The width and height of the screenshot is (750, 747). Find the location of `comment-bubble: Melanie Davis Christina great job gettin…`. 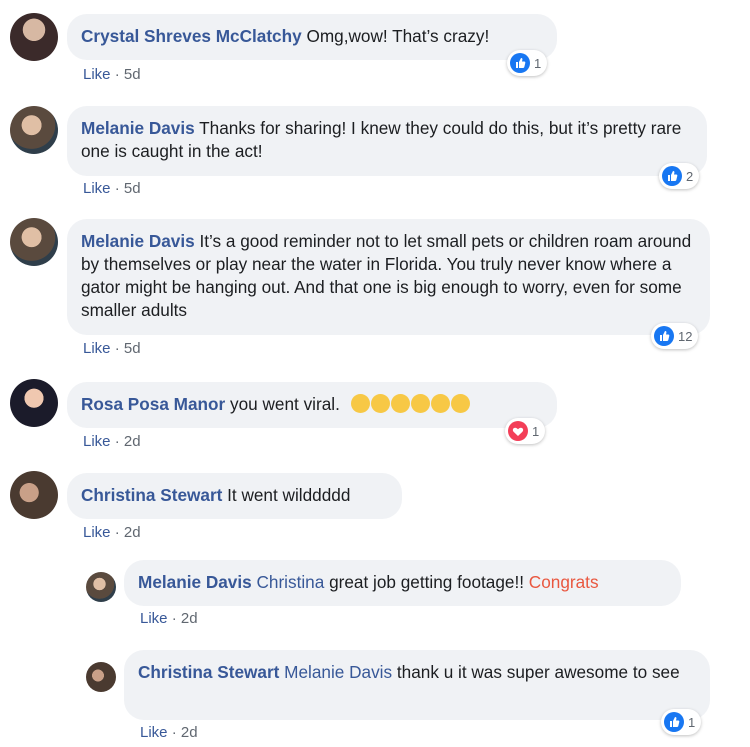

comment-bubble: Melanie Davis Christina great job gettin… is located at coordinates (402, 583).